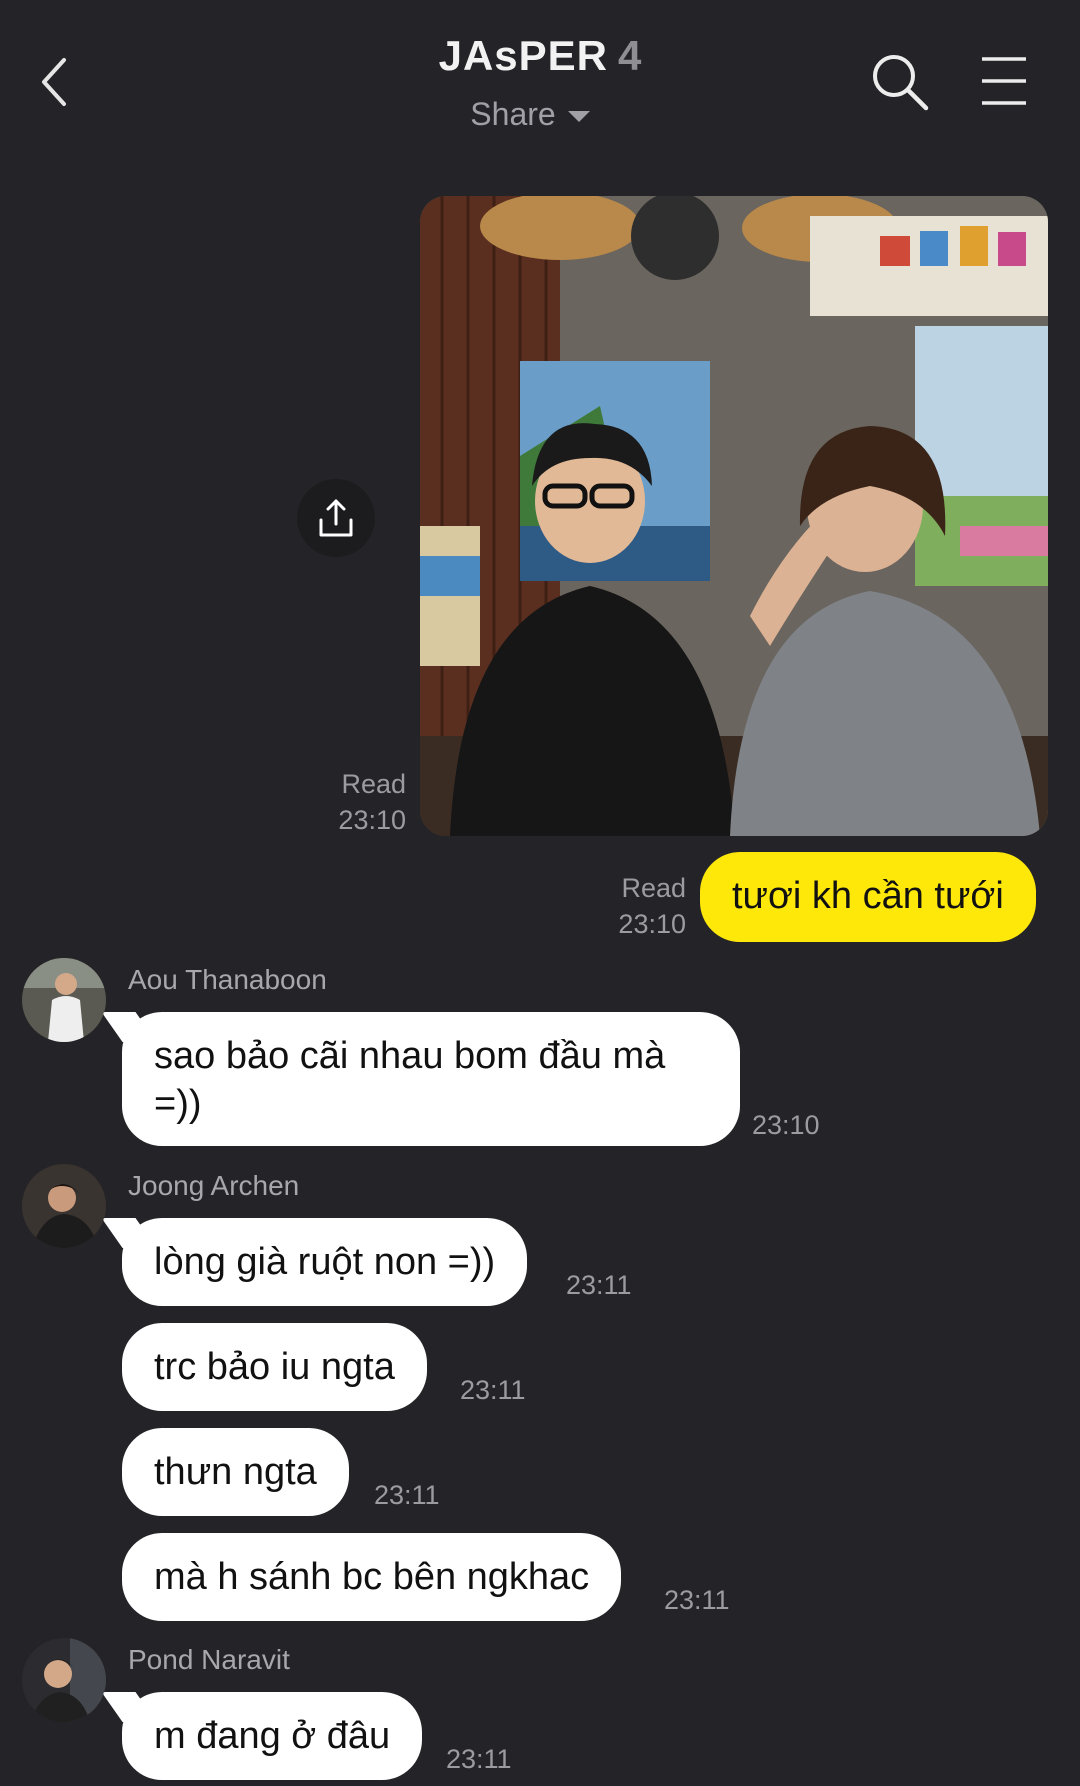 This screenshot has height=1786, width=1080. What do you see at coordinates (372, 1577) in the screenshot?
I see `message-bubble: mà h sánh bc bên ngkhac` at bounding box center [372, 1577].